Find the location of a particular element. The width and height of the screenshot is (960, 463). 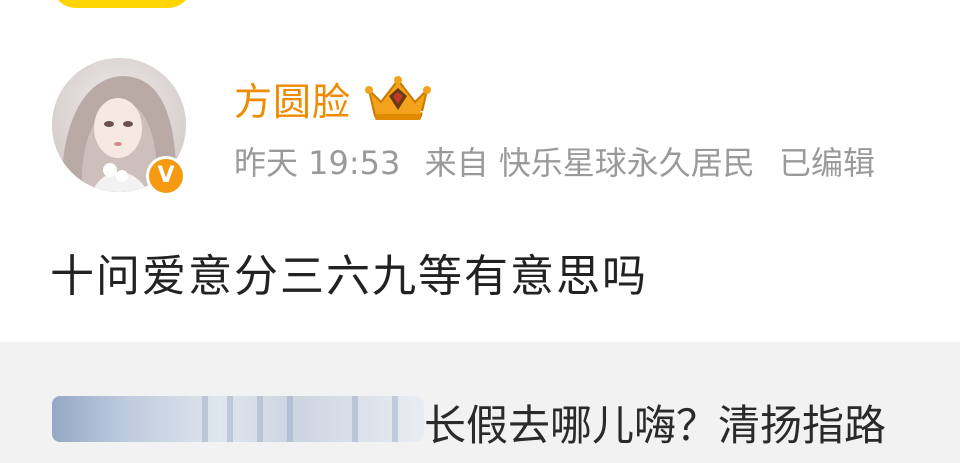

post-meta: 昨天 19:53 来自 快乐星球永久居民 已编辑 is located at coordinates (561, 161).